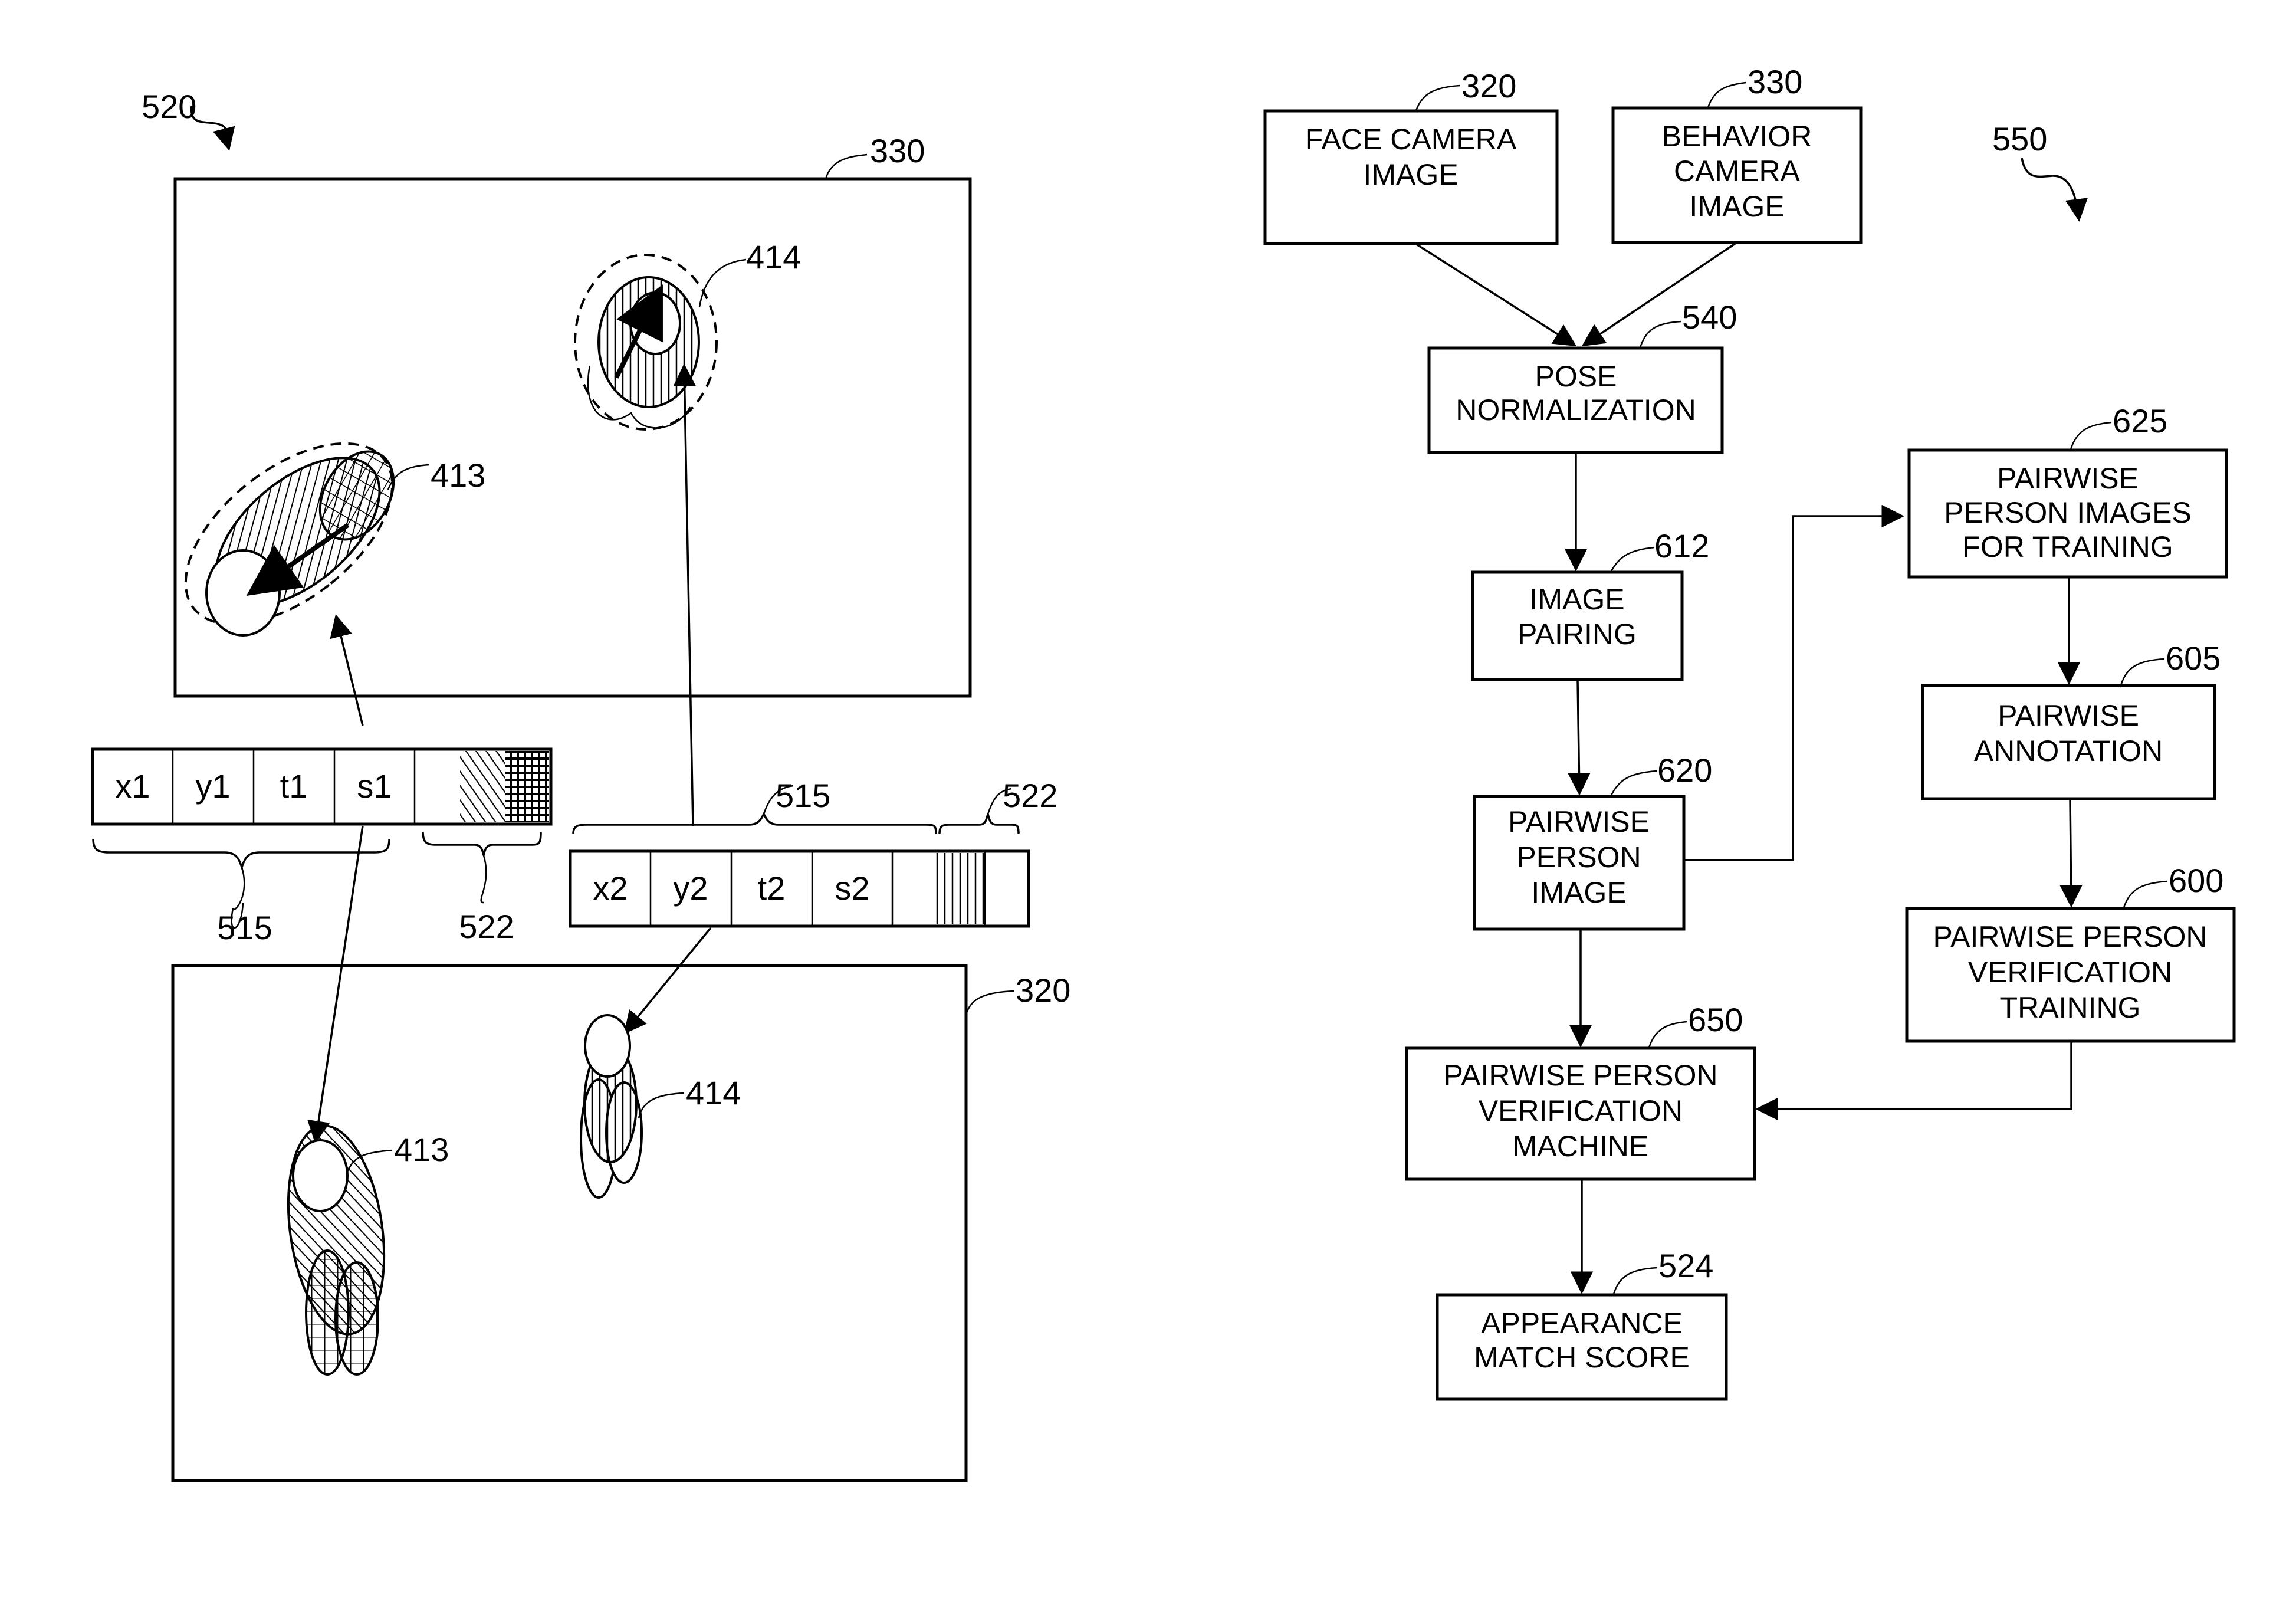 This screenshot has width=2296, height=1624. What do you see at coordinates (294, 786) in the screenshot?
I see `descriptor-1-t: t1` at bounding box center [294, 786].